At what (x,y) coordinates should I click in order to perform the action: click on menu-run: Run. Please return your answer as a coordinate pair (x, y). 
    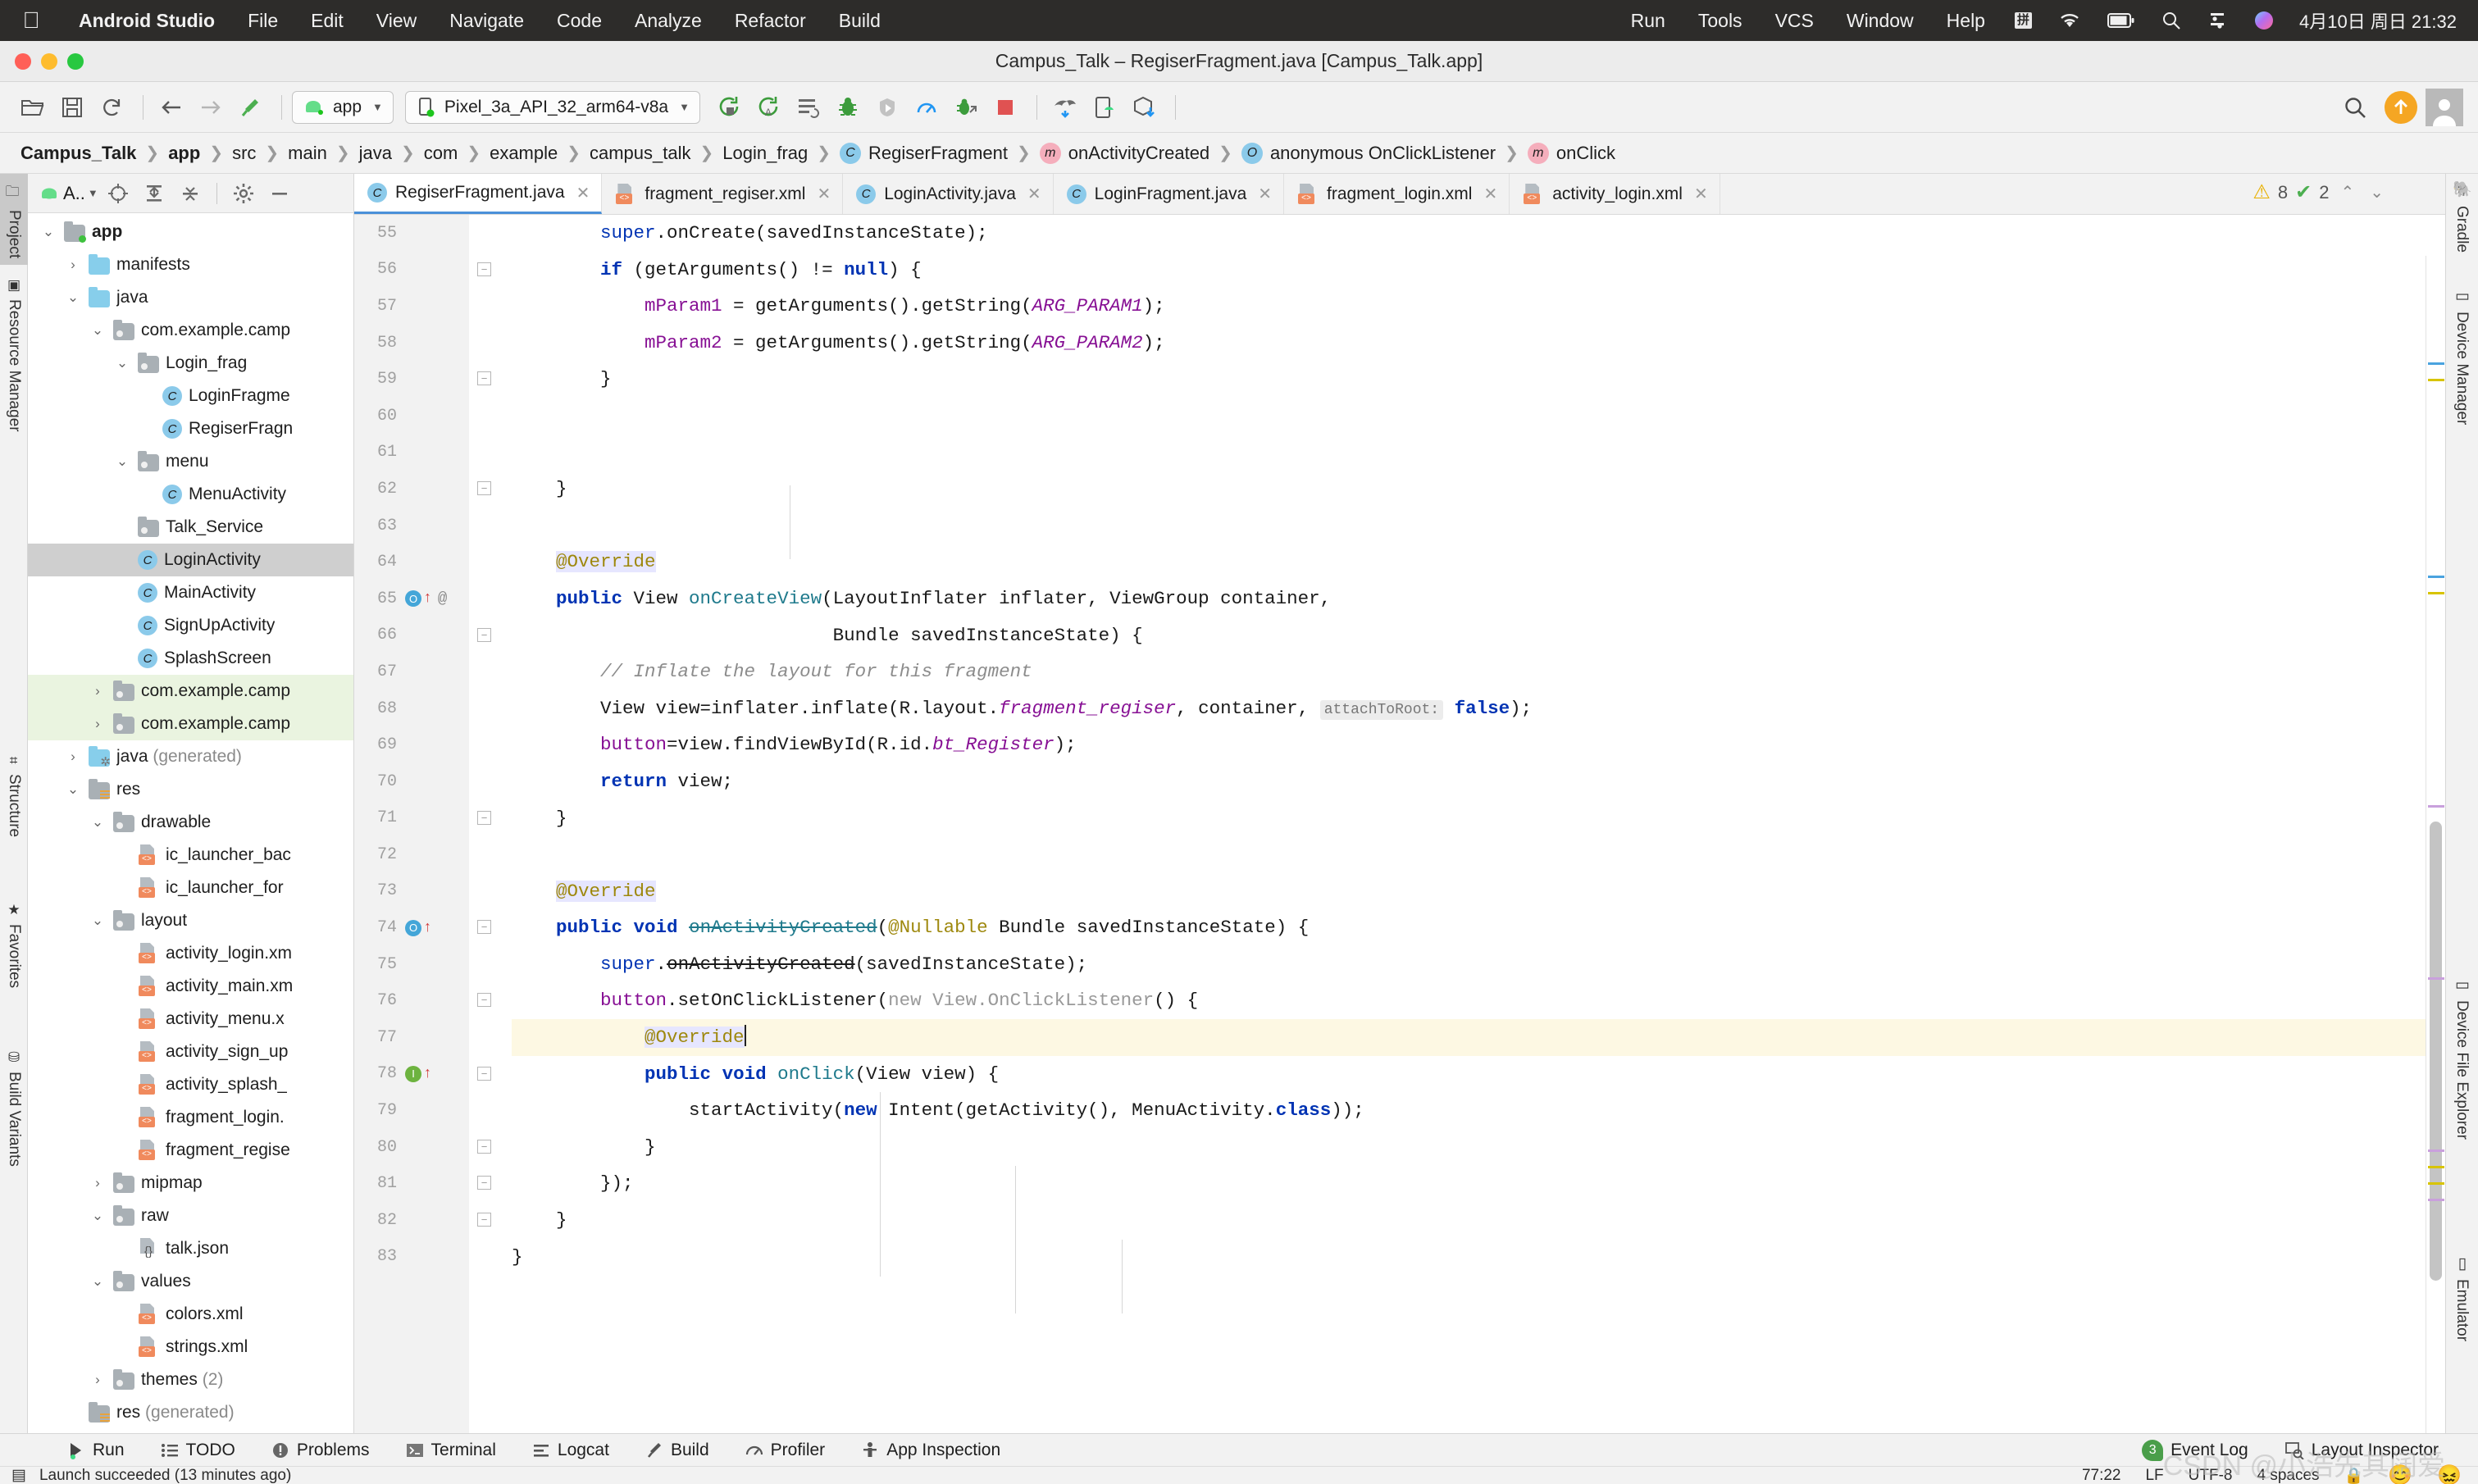
    Looking at the image, I should click on (1648, 21).